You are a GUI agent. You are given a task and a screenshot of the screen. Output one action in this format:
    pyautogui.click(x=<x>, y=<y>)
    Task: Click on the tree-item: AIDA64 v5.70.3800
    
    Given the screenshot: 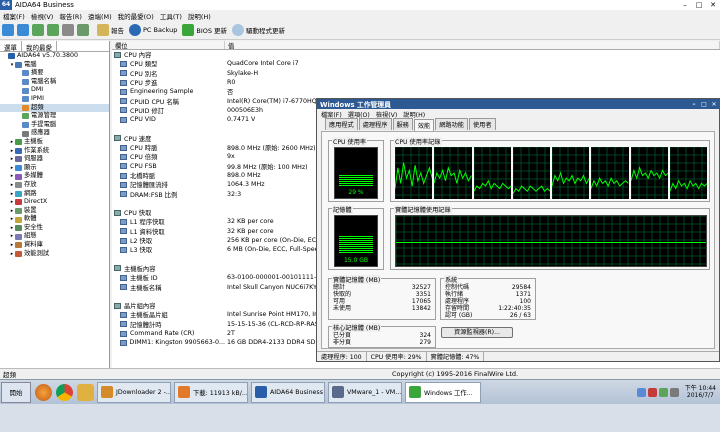 What is the action you would take?
    pyautogui.click(x=54, y=56)
    